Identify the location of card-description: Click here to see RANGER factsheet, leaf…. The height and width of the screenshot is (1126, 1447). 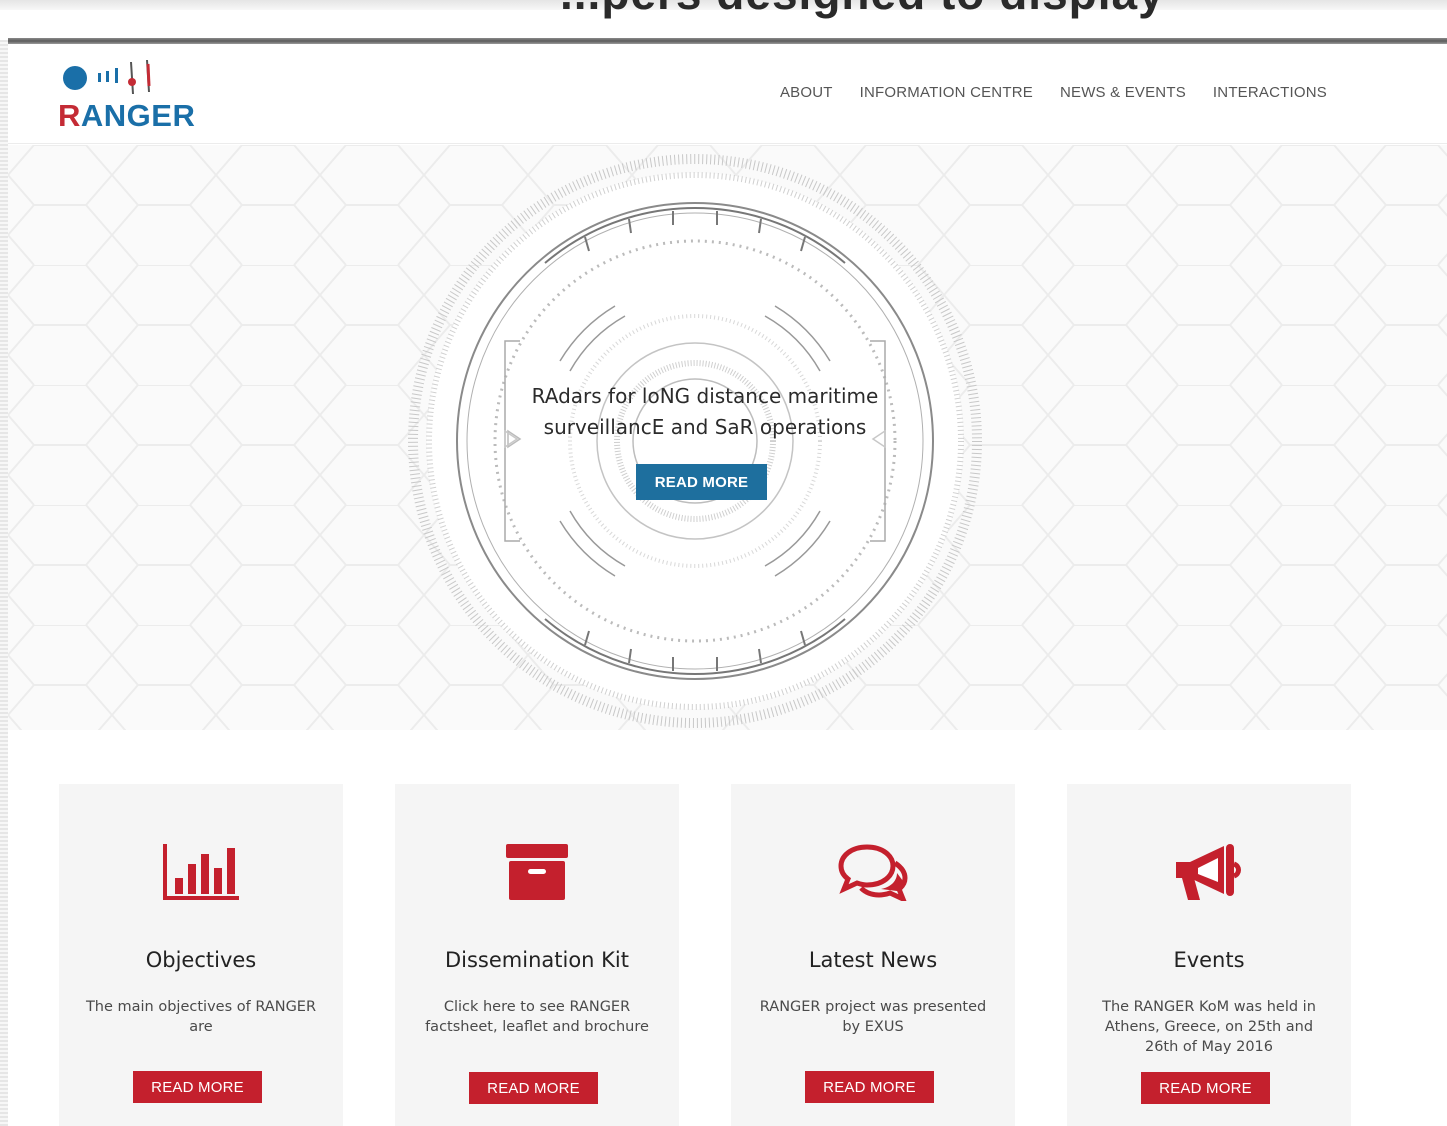
(537, 1017).